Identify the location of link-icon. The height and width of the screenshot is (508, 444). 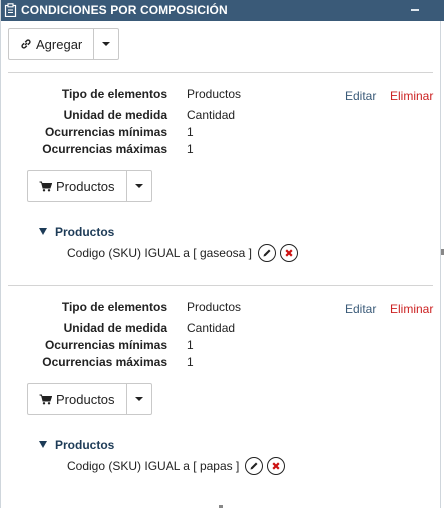
(26, 44).